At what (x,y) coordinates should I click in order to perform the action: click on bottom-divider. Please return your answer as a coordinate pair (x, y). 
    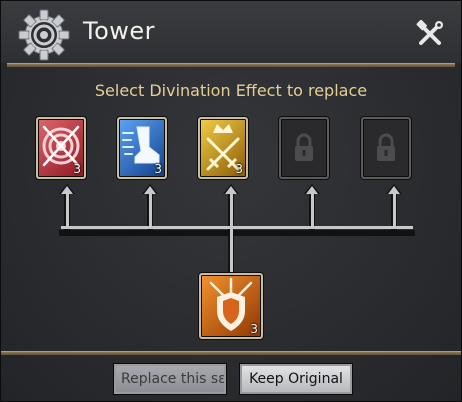
    Looking at the image, I should click on (231, 353).